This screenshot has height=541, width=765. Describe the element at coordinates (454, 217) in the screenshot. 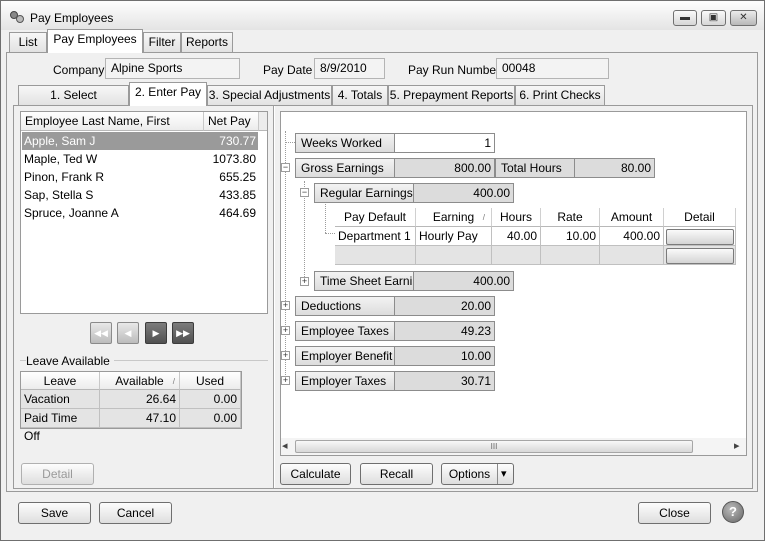

I see `col-earning: Earning /` at that location.